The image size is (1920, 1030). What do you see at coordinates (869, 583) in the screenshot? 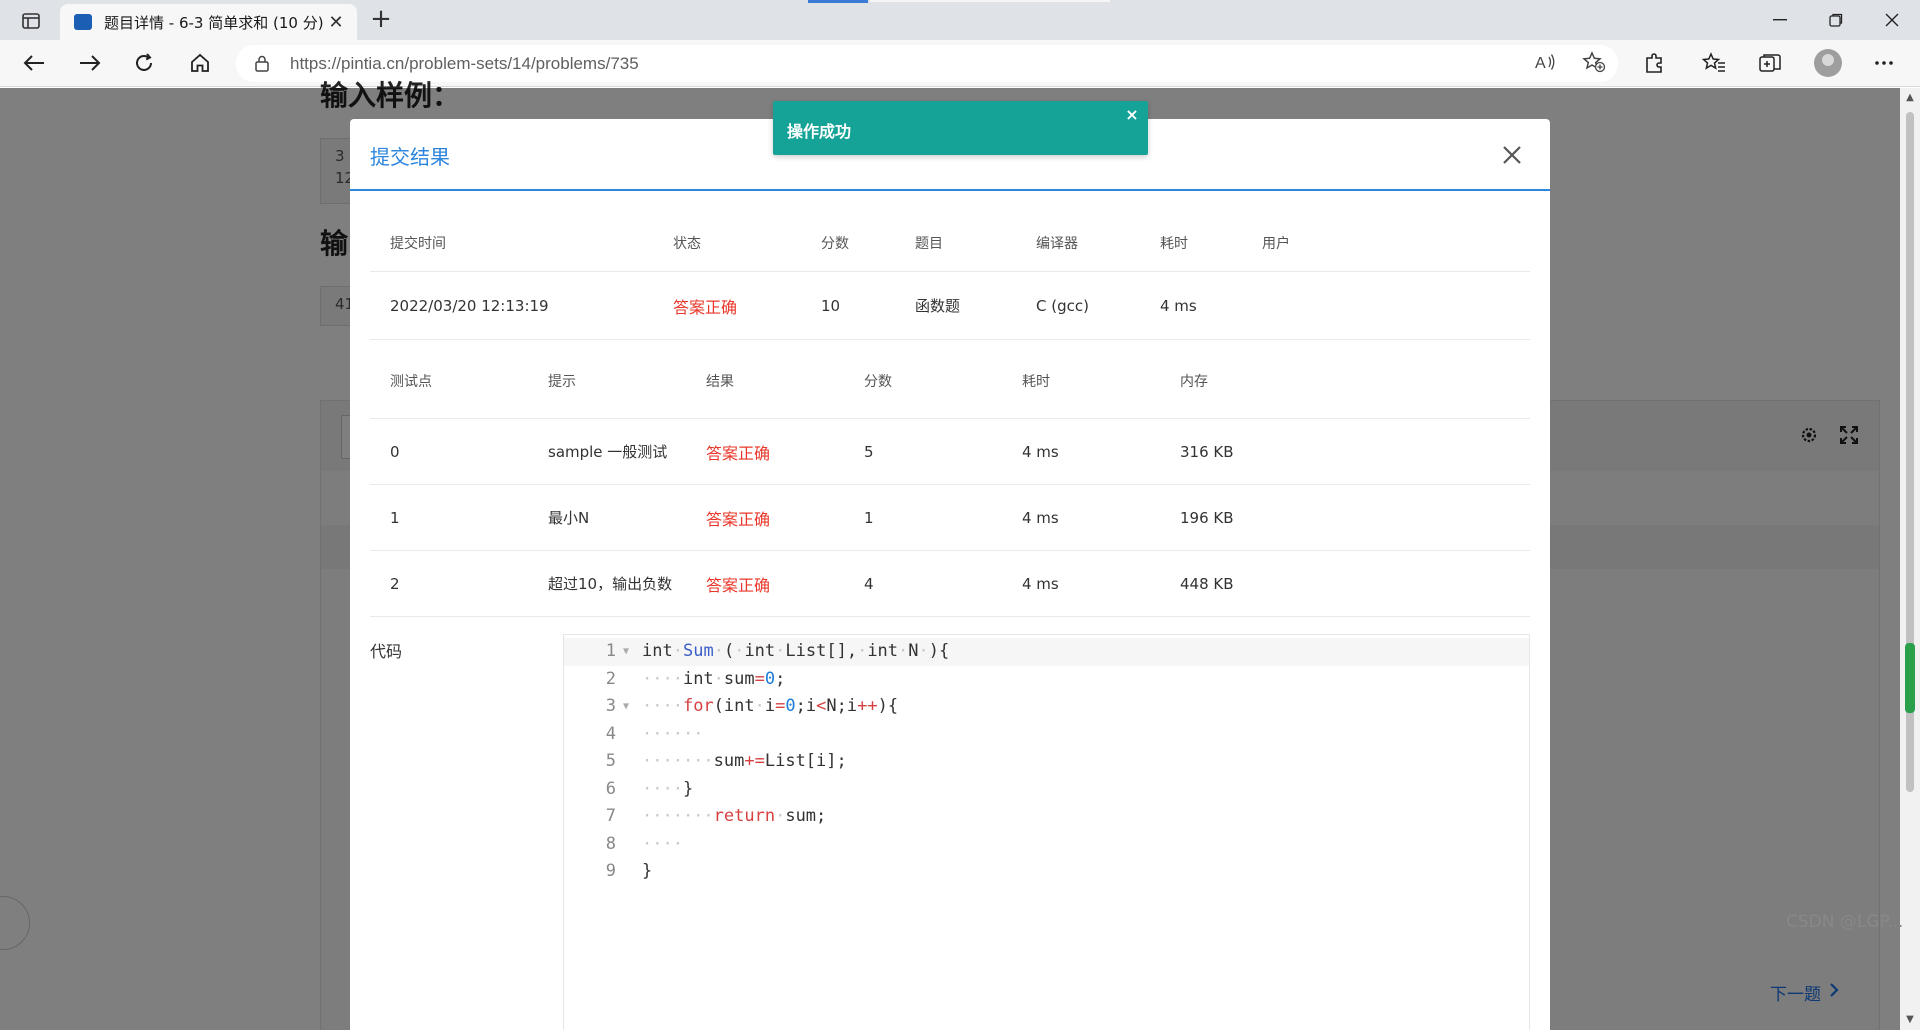
I see `test-score: 4` at bounding box center [869, 583].